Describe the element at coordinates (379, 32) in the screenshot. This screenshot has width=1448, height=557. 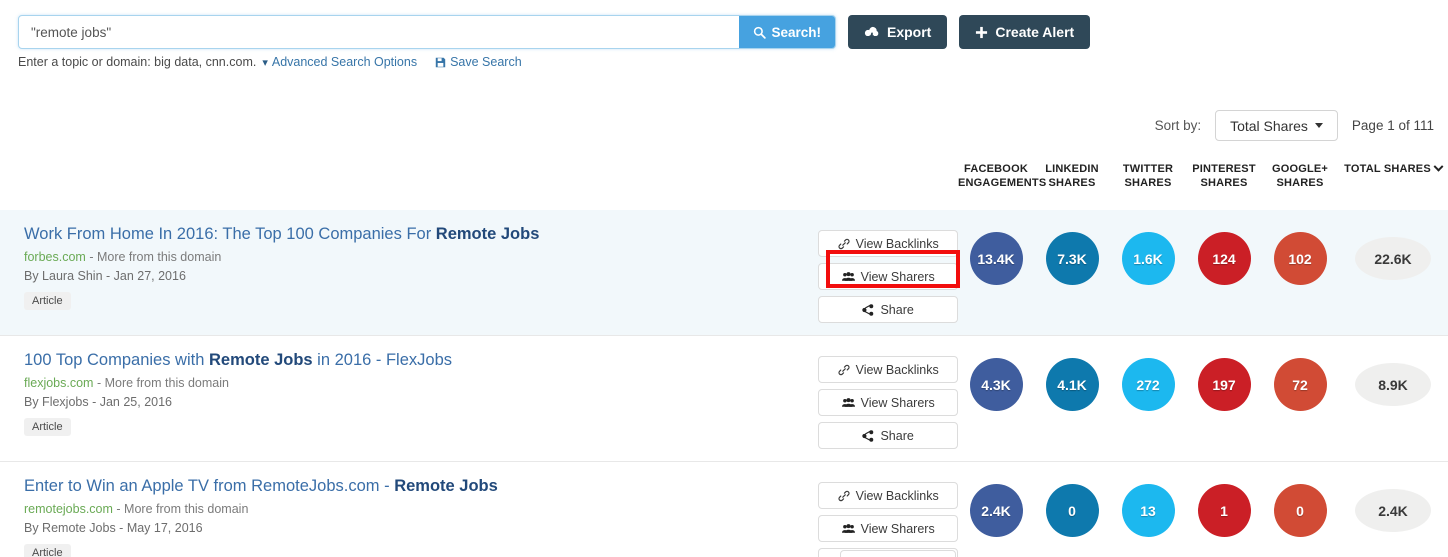
I see `search-input` at that location.